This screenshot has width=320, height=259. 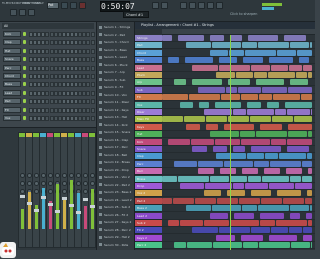 What do you see at coordinates (210, 5) in the screenshot?
I see `mixer-icon` at bounding box center [210, 5].